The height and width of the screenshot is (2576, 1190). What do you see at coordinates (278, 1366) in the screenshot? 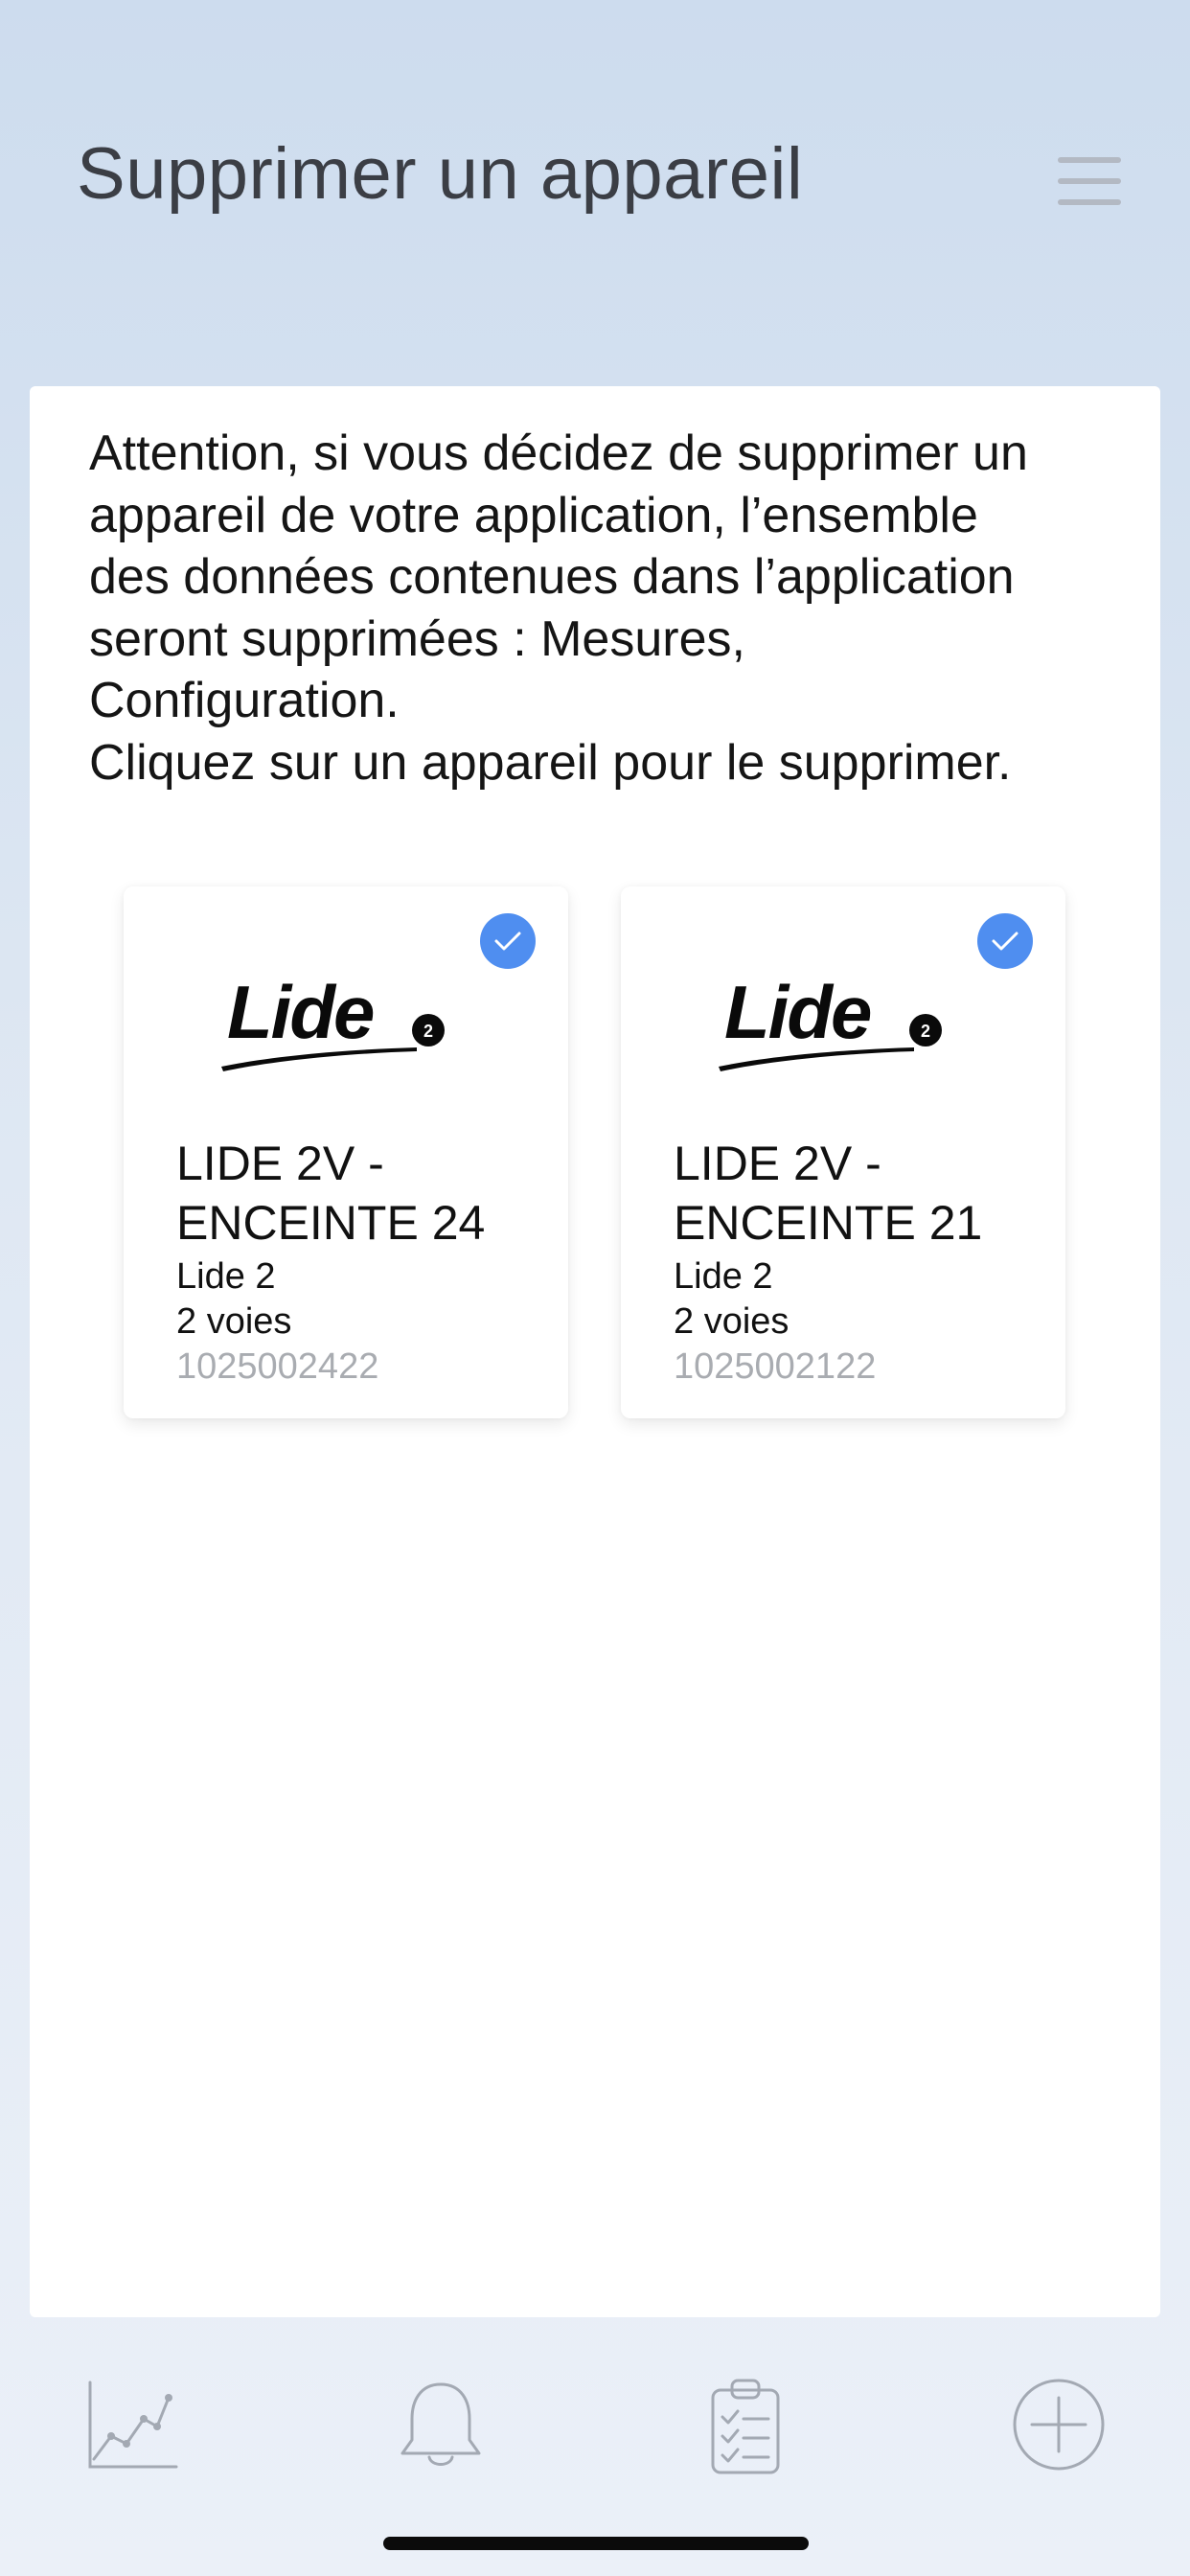
I see `device-serial: 1025002422` at bounding box center [278, 1366].